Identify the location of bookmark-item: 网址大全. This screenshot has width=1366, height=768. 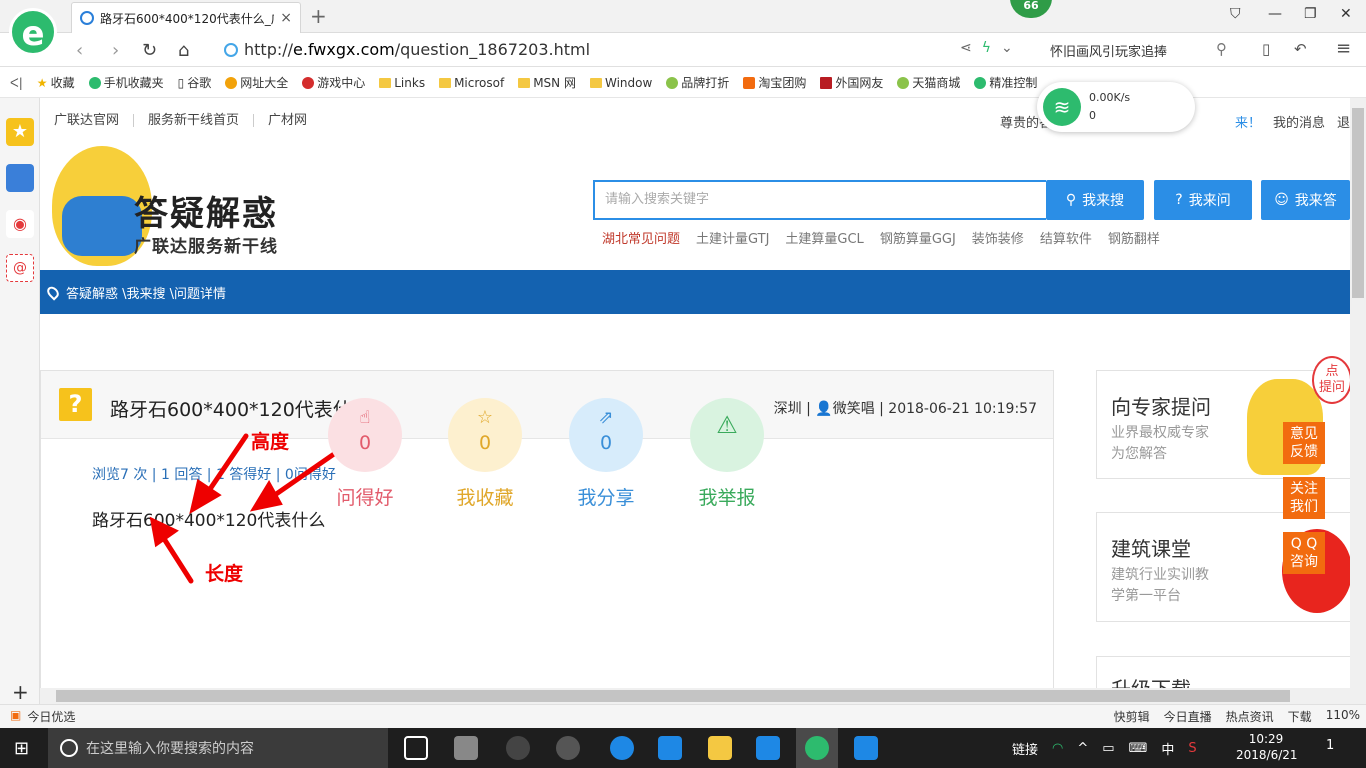
(256, 82).